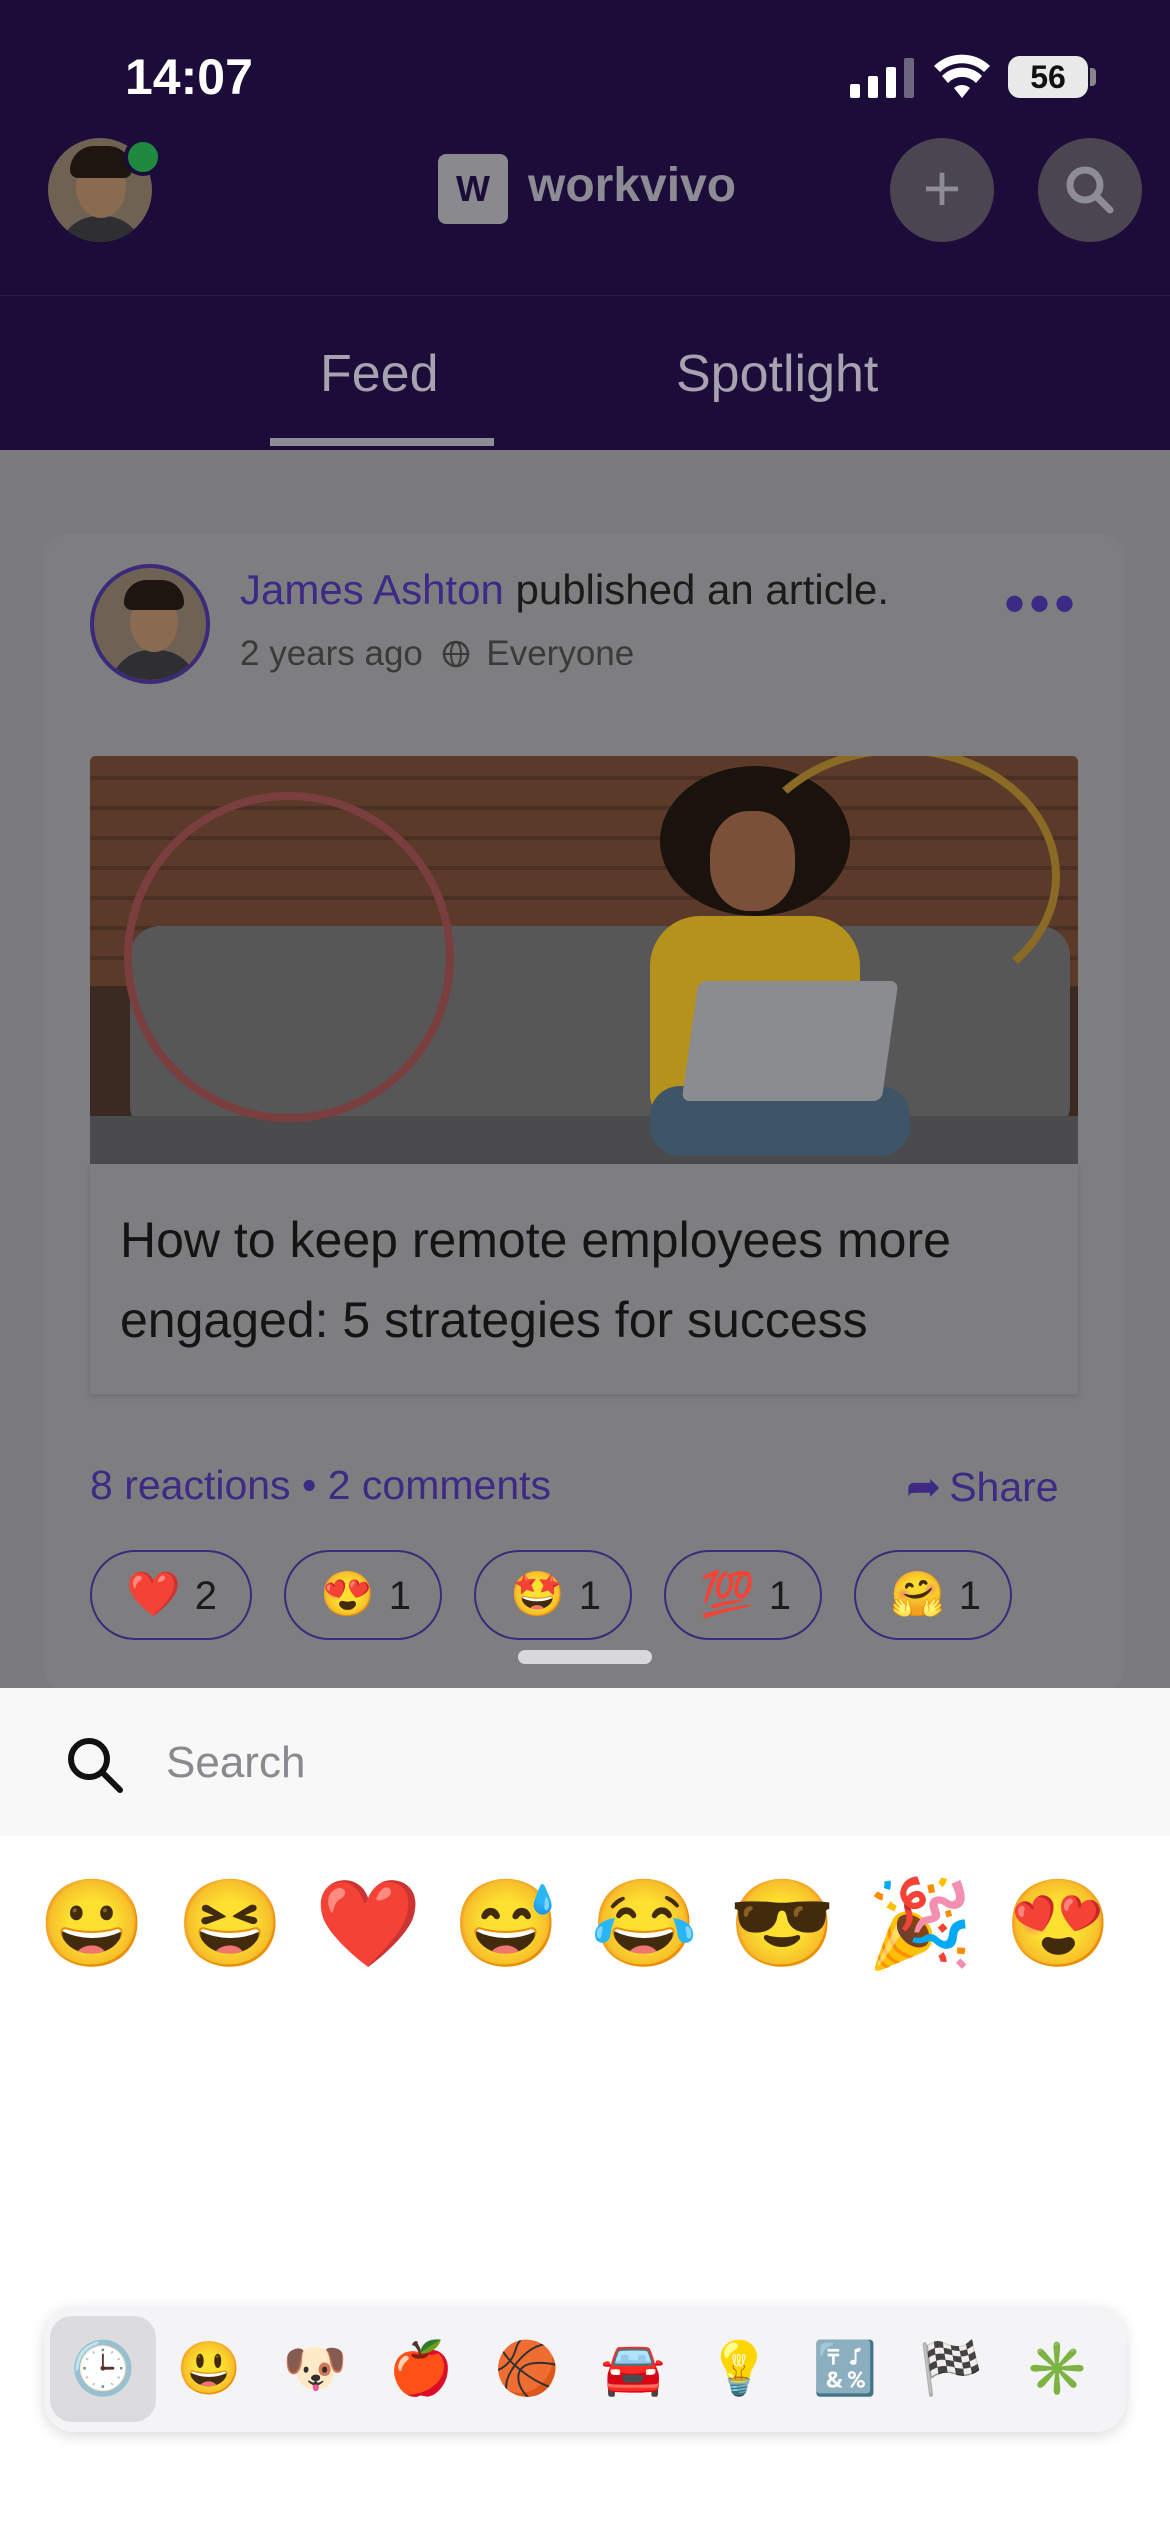 Image resolution: width=1170 pixels, height=2532 pixels. I want to click on sheet-grabber-handle, so click(585, 1657).